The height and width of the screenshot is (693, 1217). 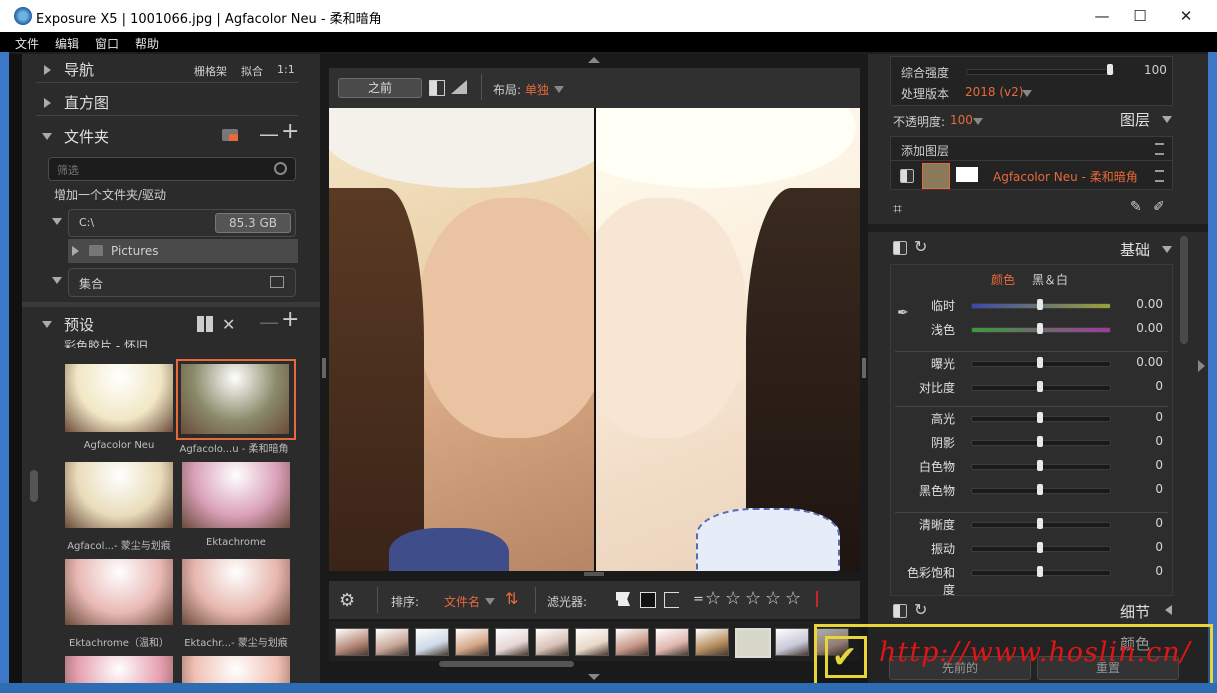 I want to click on preset-thumb-selected, so click(x=236, y=399).